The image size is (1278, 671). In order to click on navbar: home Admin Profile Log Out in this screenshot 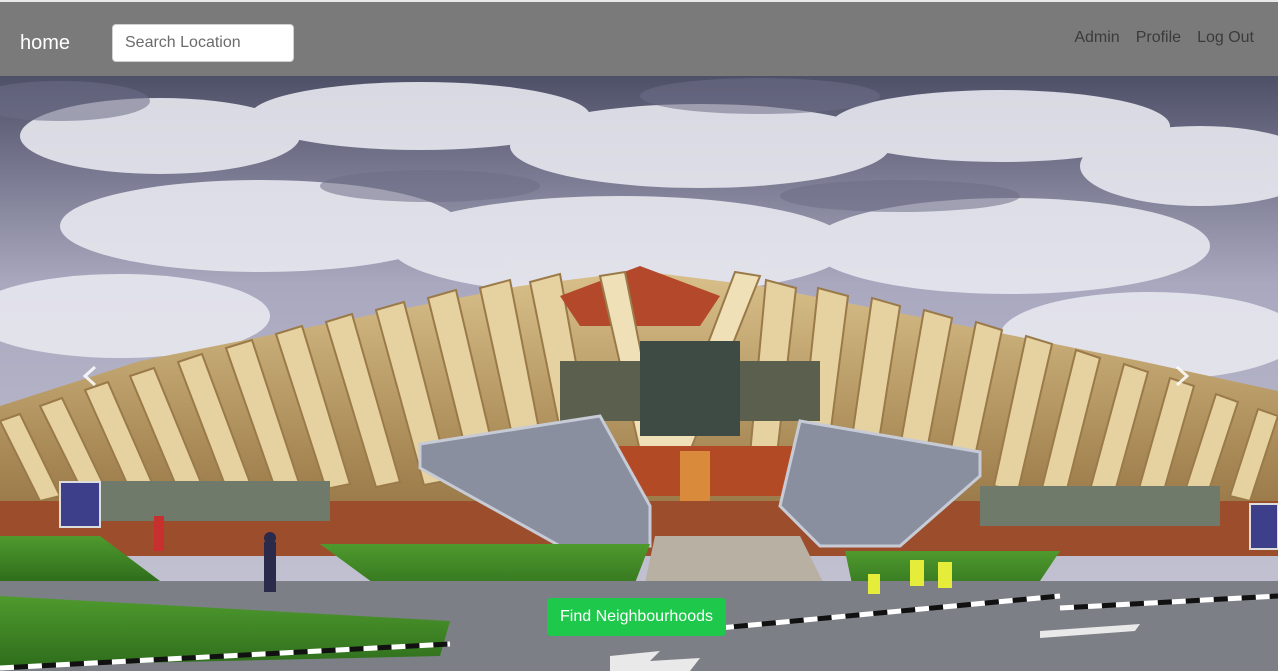, I will do `click(639, 39)`.